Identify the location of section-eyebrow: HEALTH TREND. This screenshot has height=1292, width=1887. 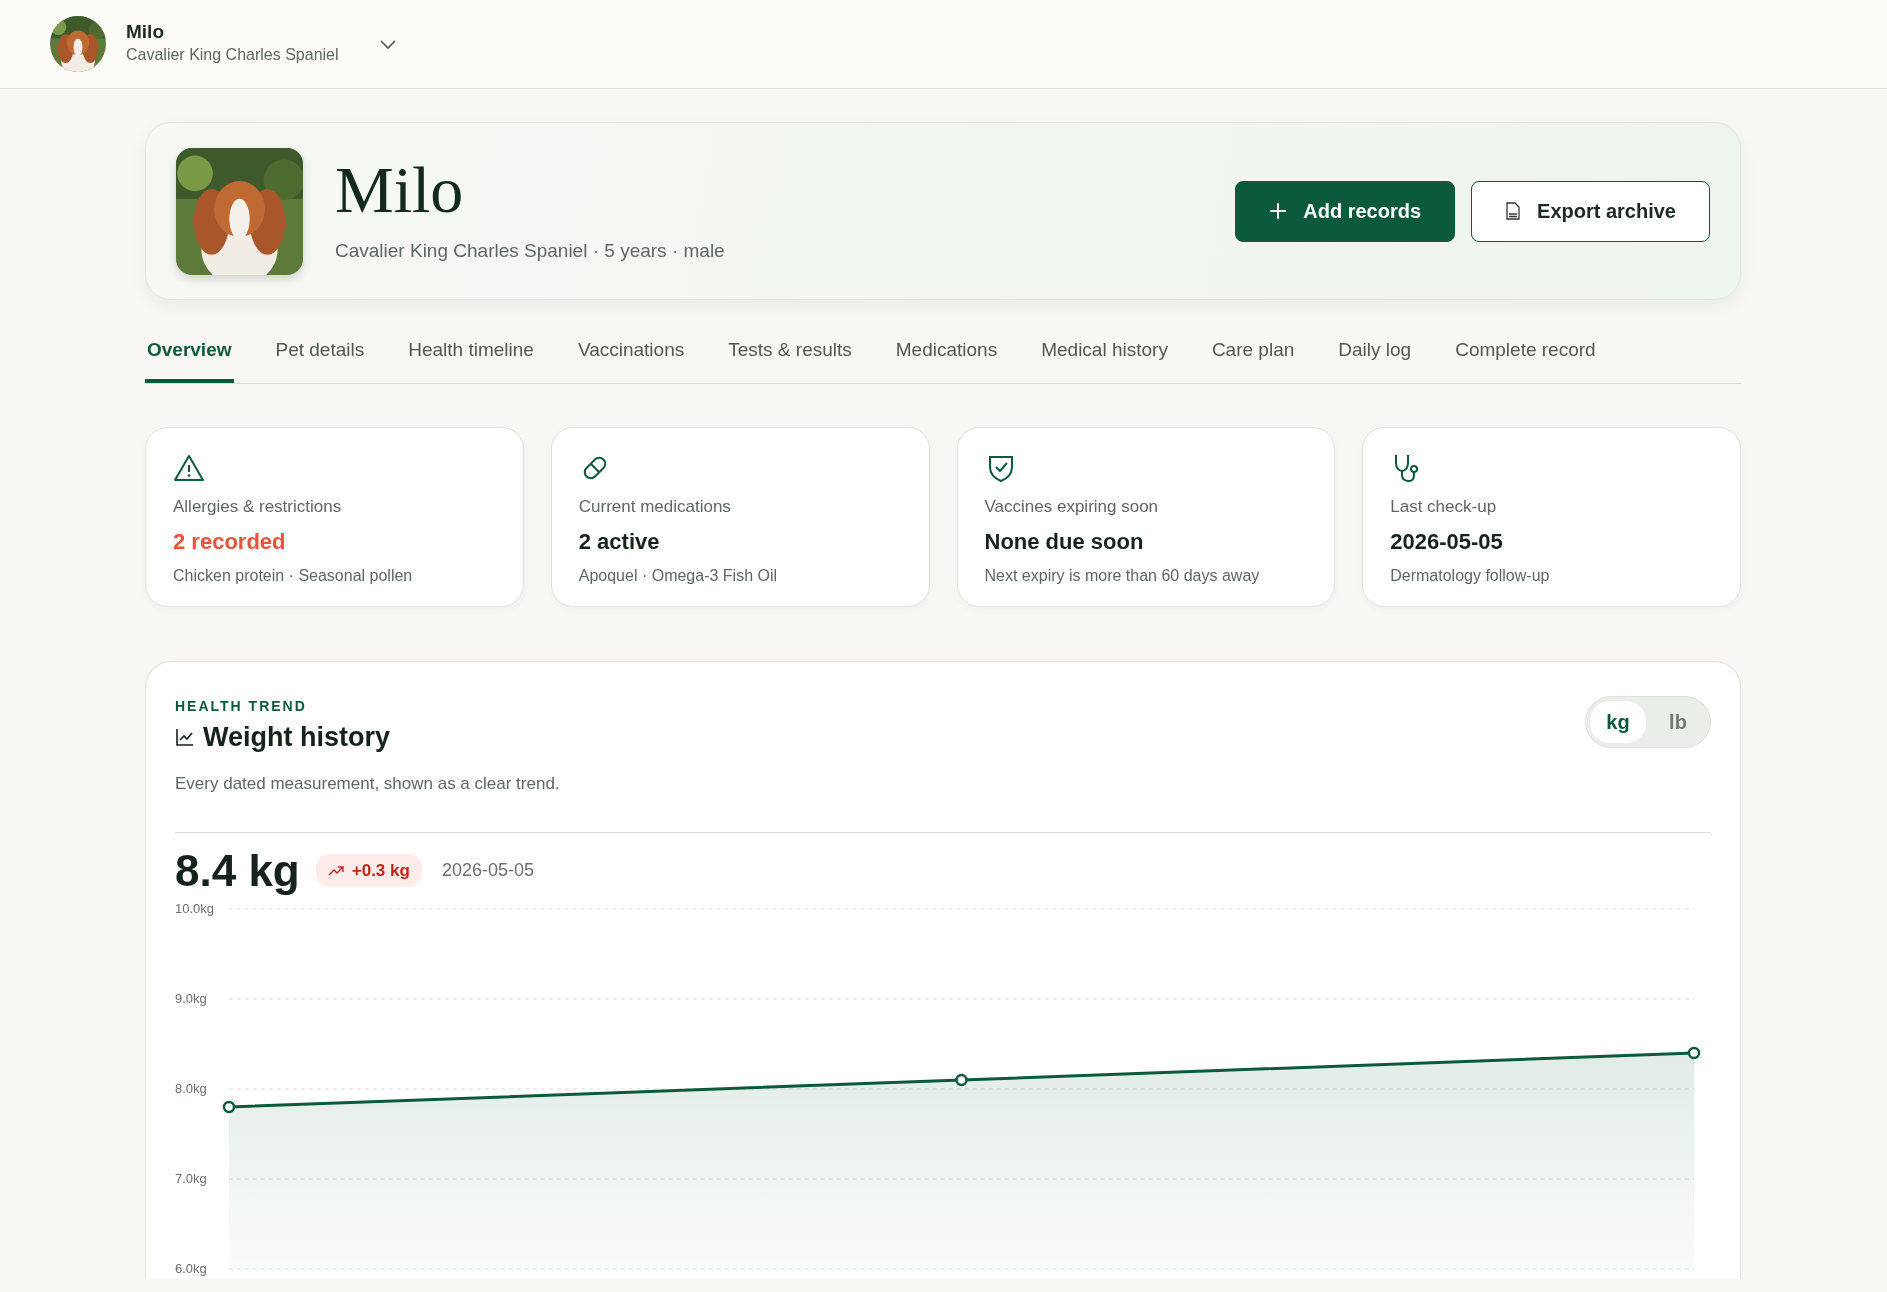
(241, 706).